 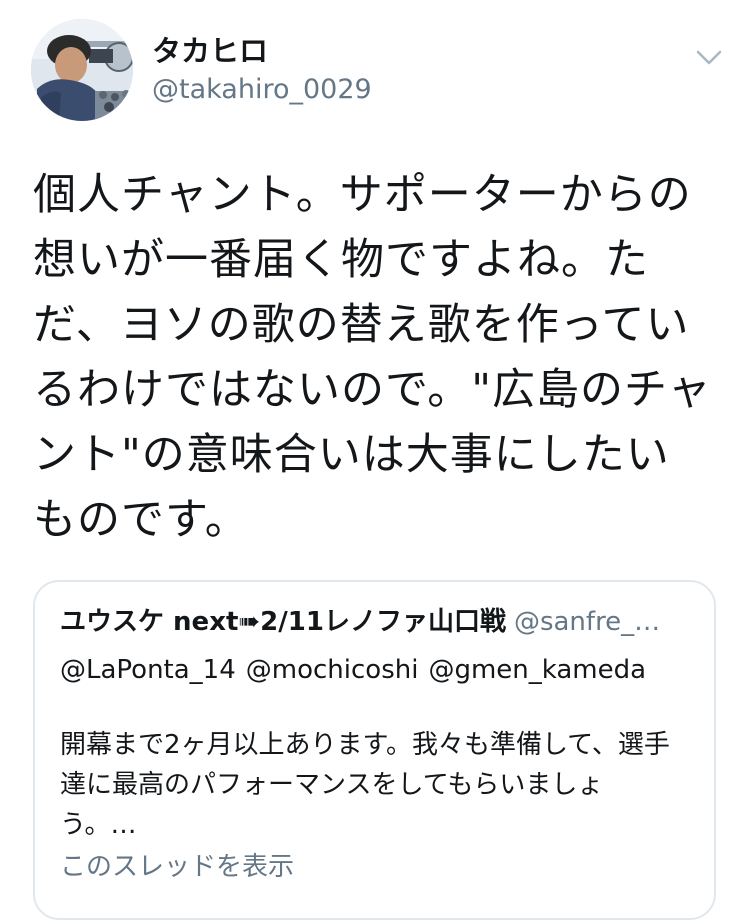 What do you see at coordinates (148, 670) in the screenshot?
I see `mention-link: @LaPonta_14` at bounding box center [148, 670].